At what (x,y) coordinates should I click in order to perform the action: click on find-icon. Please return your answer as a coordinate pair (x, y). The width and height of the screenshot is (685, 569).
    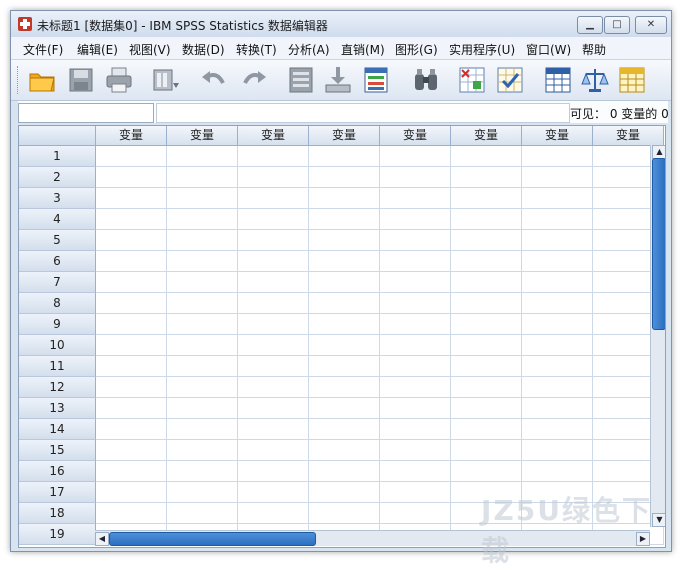
    Looking at the image, I should click on (426, 80).